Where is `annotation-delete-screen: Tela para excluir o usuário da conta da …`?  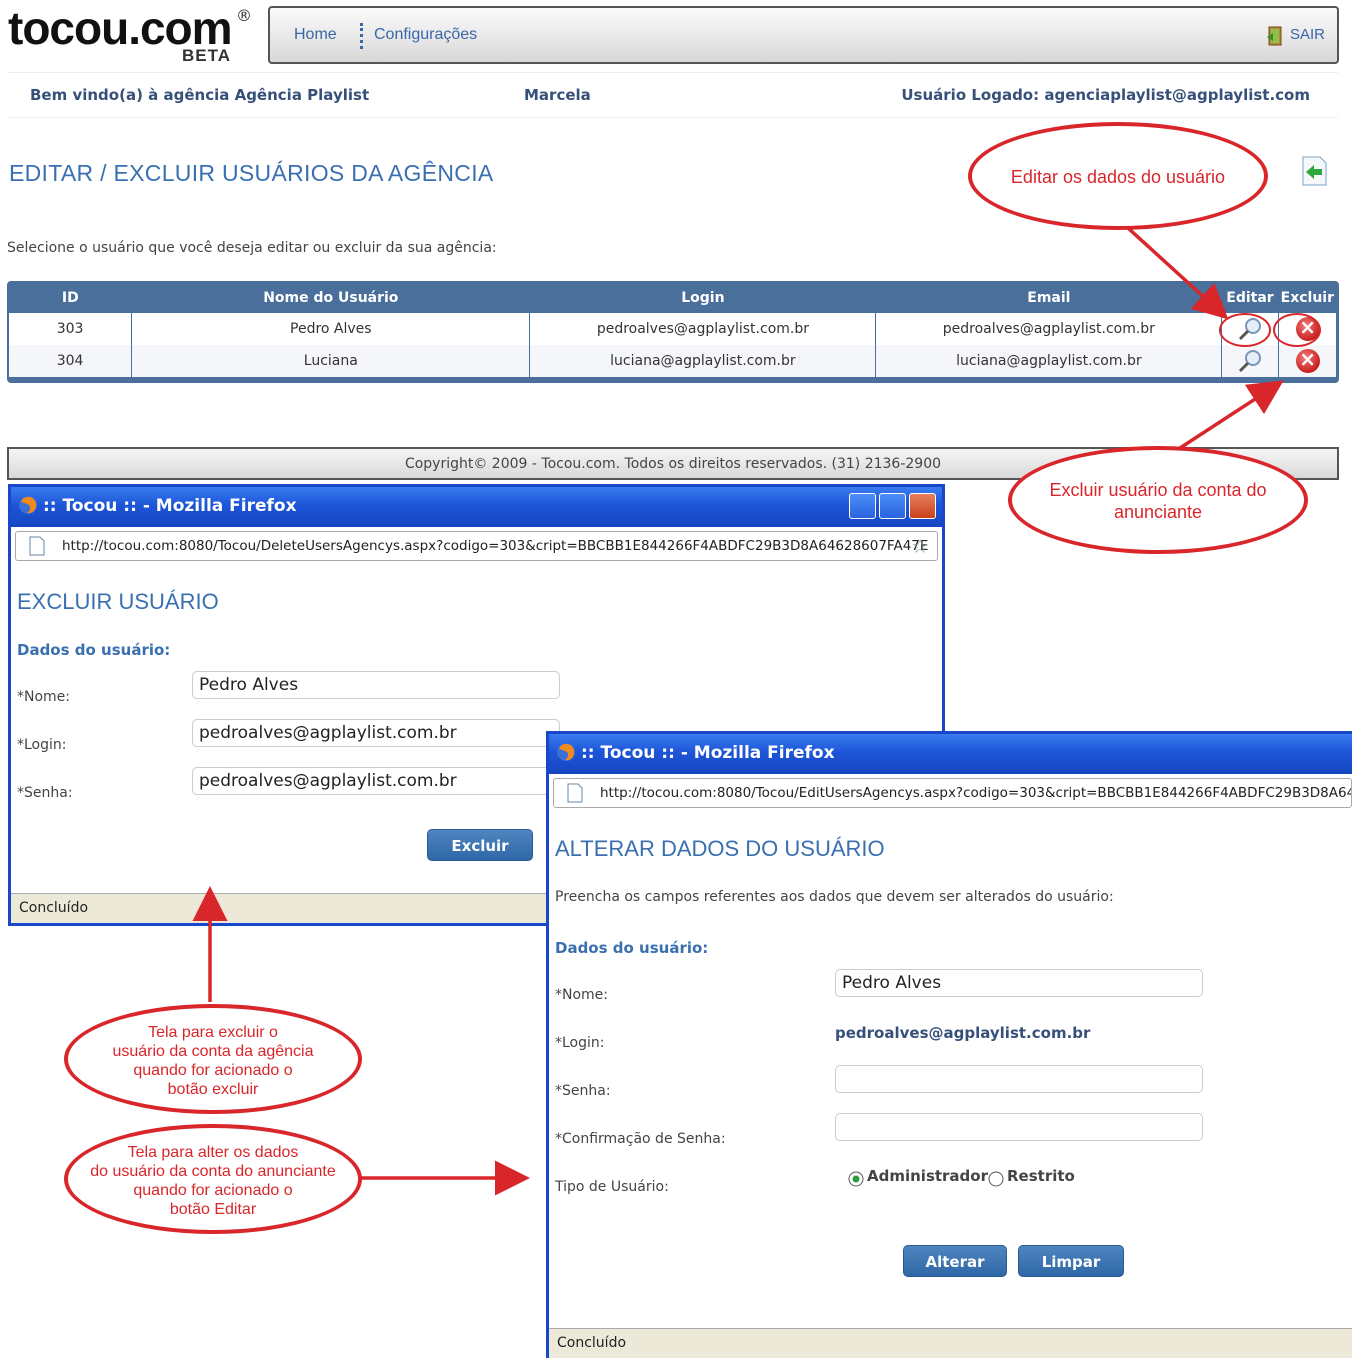
annotation-delete-screen: Tela para excluir o usuário da conta da … is located at coordinates (213, 1059).